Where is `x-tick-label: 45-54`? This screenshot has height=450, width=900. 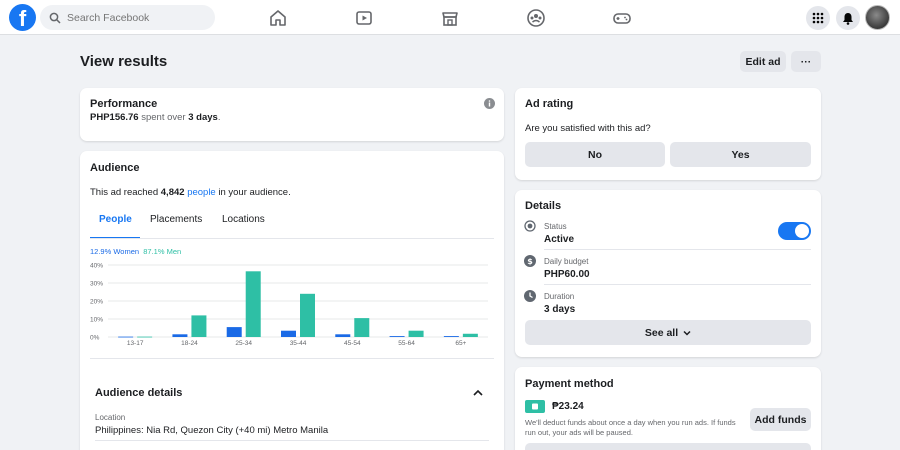 x-tick-label: 45-54 is located at coordinates (352, 343).